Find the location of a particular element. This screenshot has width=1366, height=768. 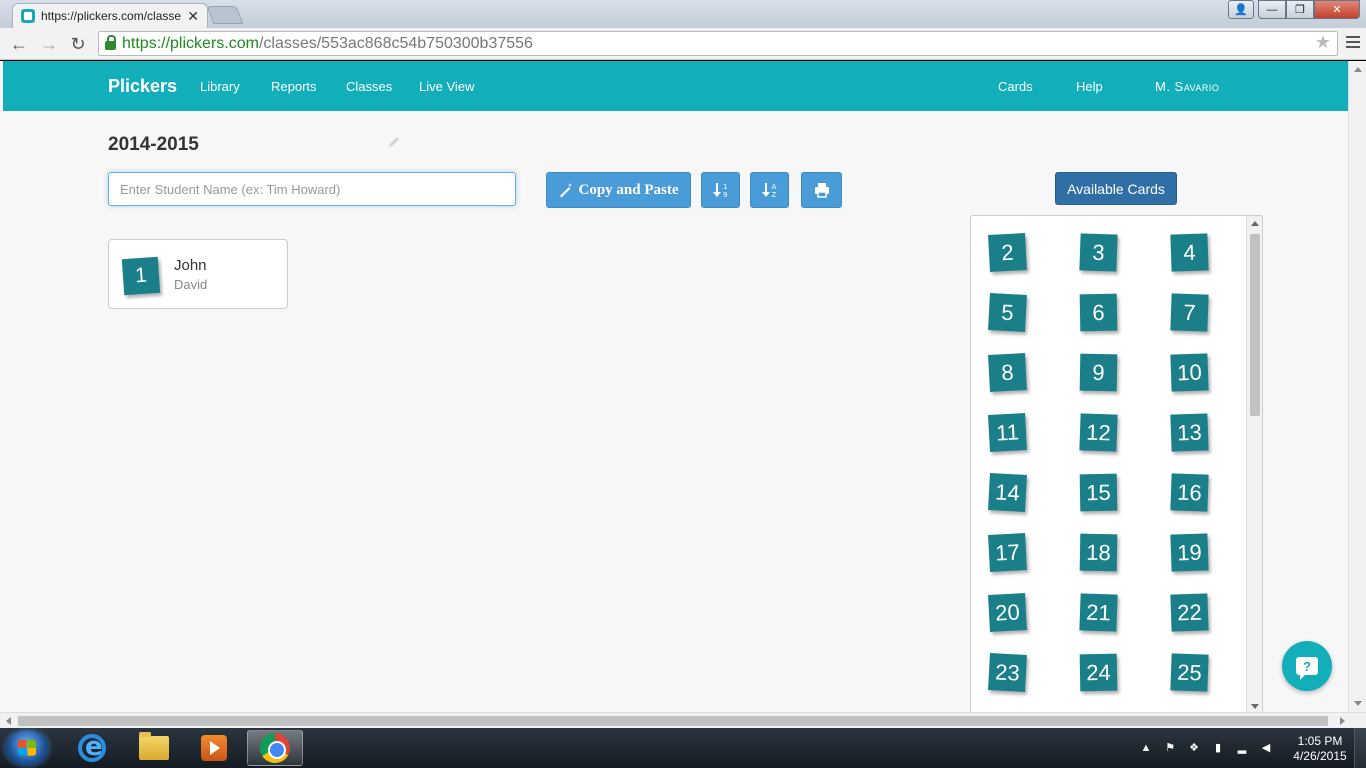

student-name-input is located at coordinates (312, 189).